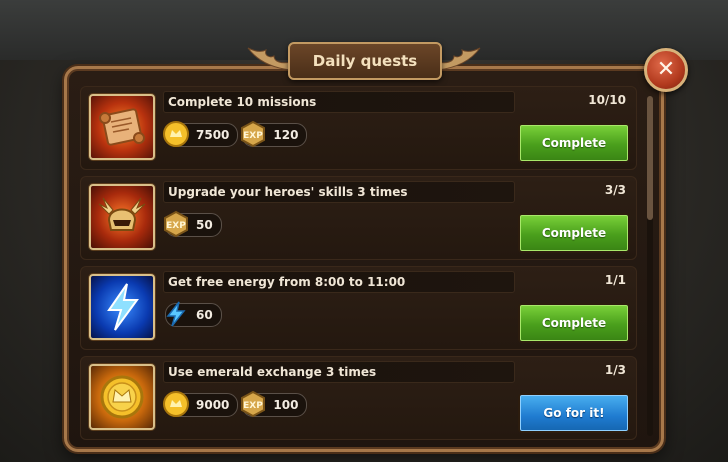  I want to click on quest-progress: 3/3, so click(615, 190).